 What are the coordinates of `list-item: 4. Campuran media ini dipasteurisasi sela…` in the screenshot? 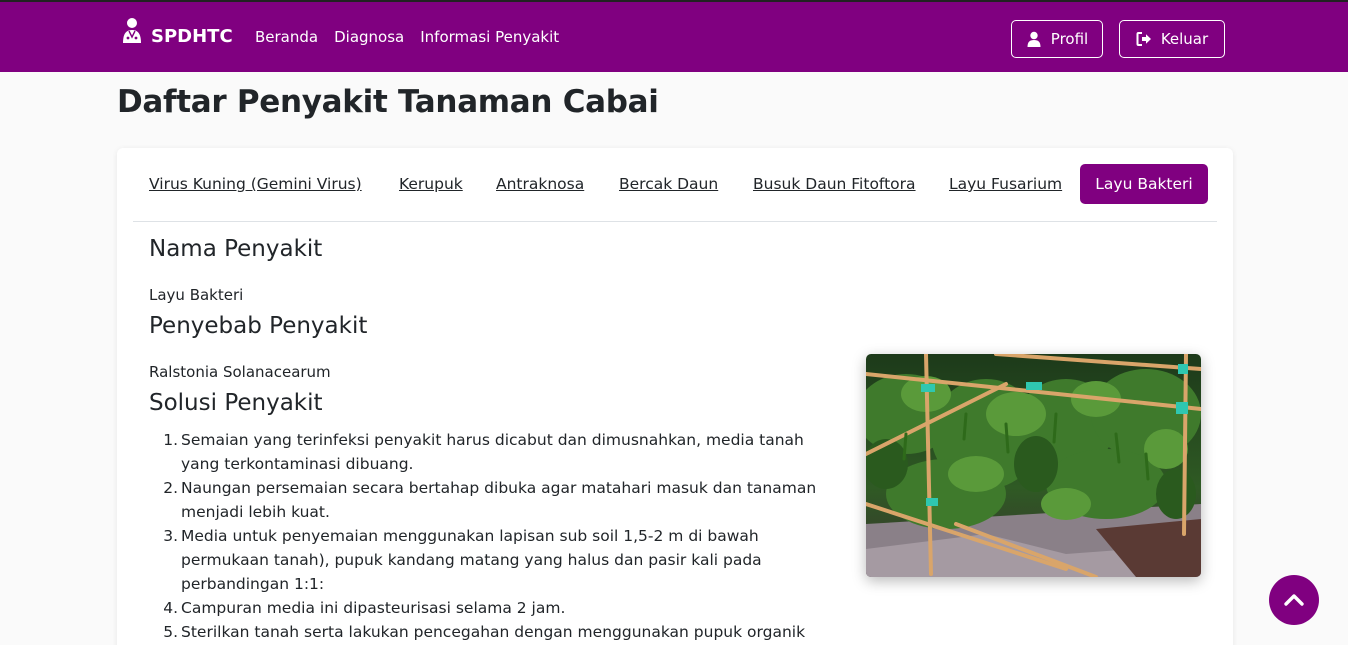 It's located at (494, 608).